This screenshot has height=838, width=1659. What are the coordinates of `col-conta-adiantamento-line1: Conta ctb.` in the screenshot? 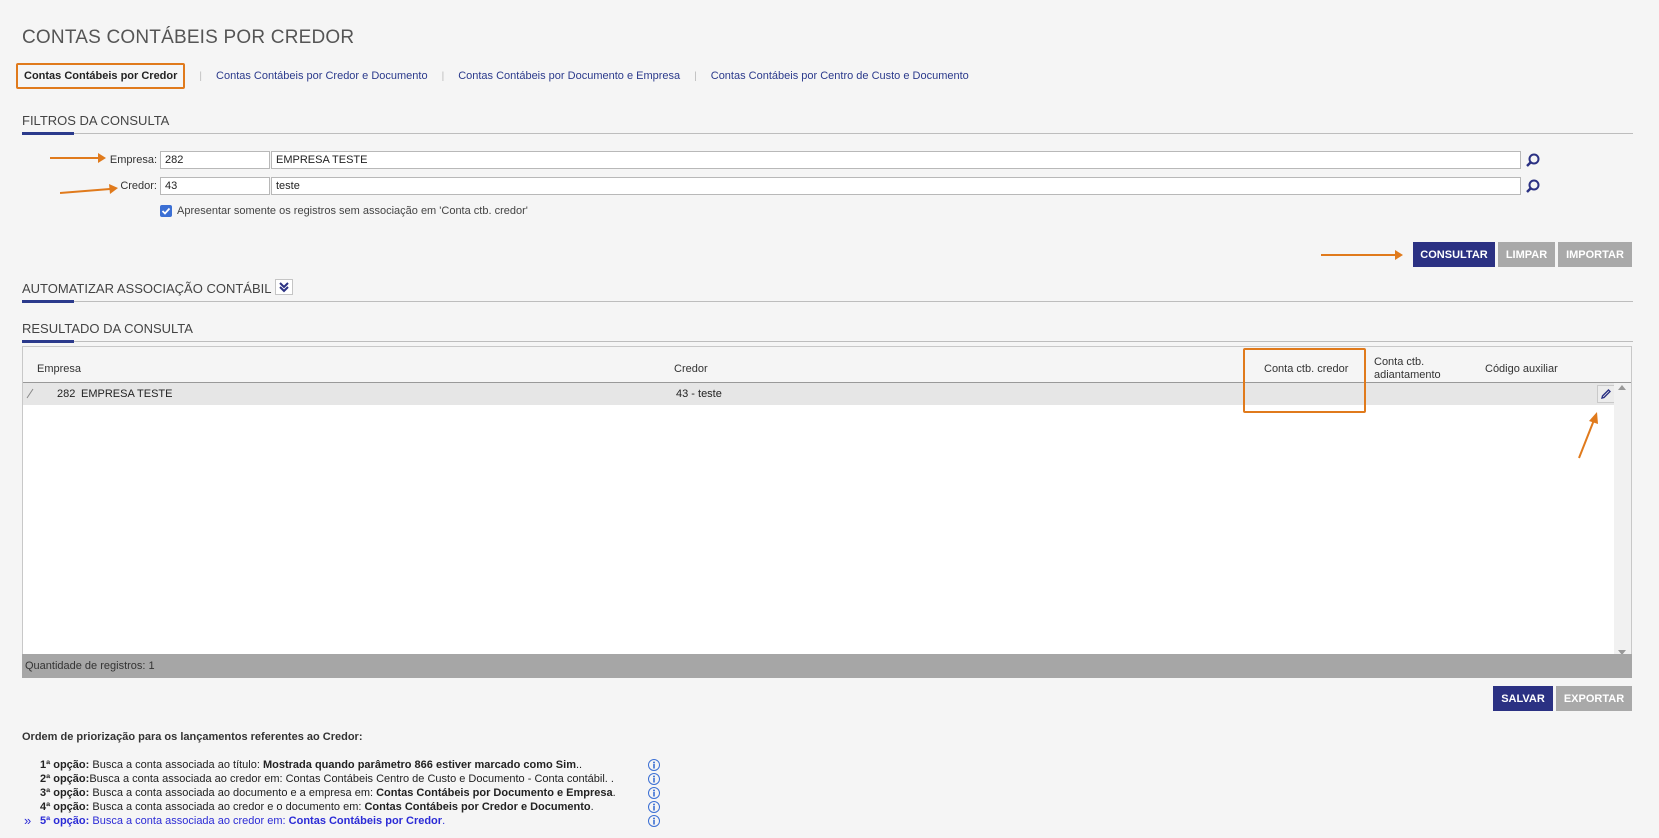 It's located at (1399, 362).